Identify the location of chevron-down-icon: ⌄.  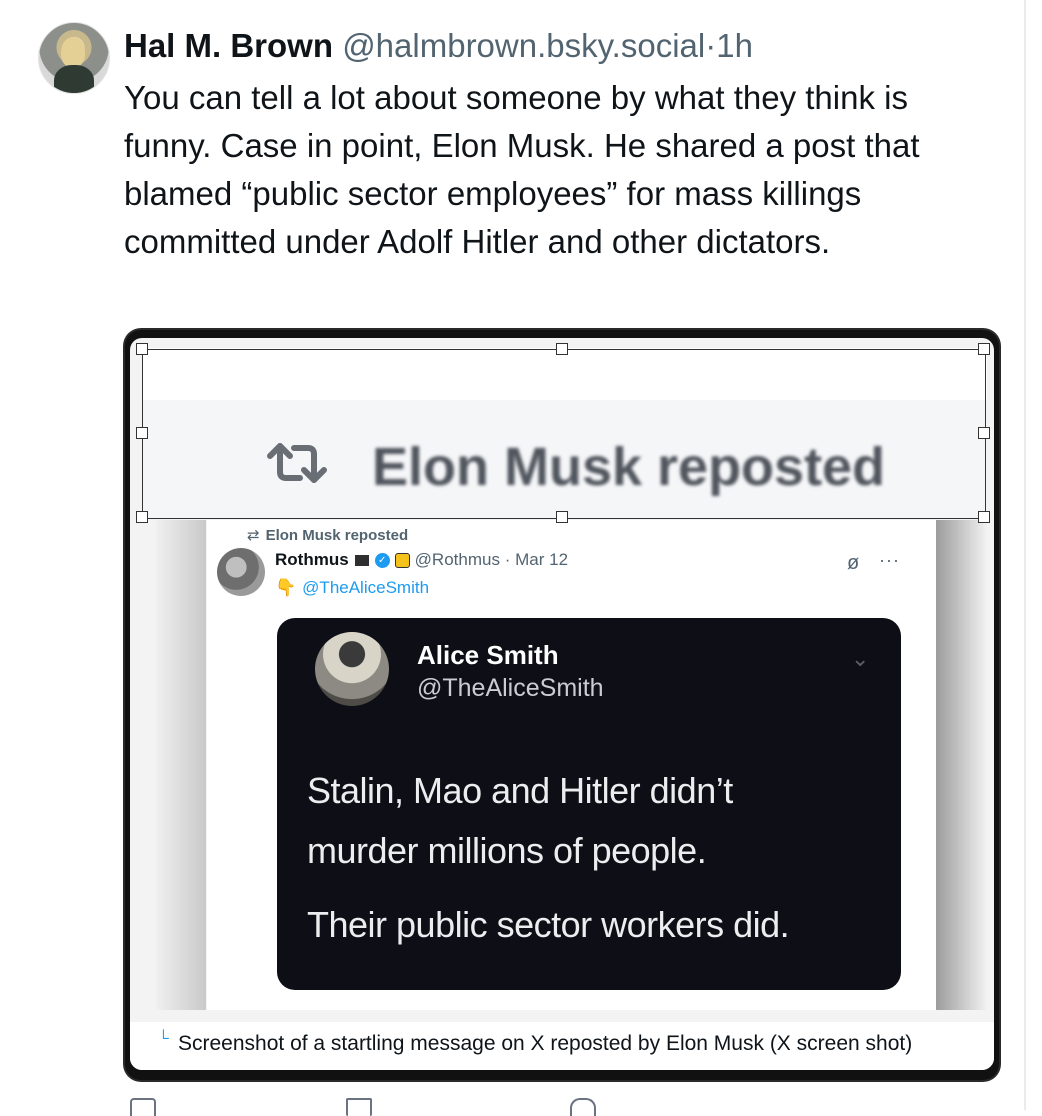
(860, 658).